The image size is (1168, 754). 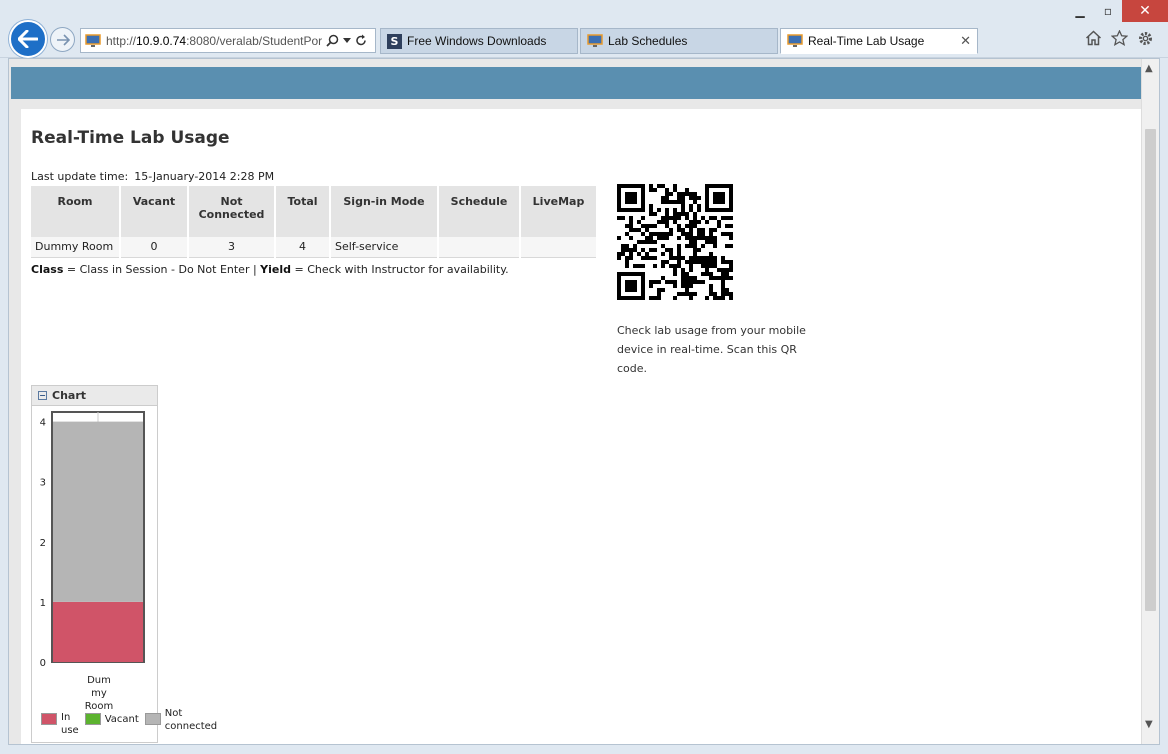 What do you see at coordinates (204, 176) in the screenshot?
I see `last-update-value: 15-January-2014 2:28 PM` at bounding box center [204, 176].